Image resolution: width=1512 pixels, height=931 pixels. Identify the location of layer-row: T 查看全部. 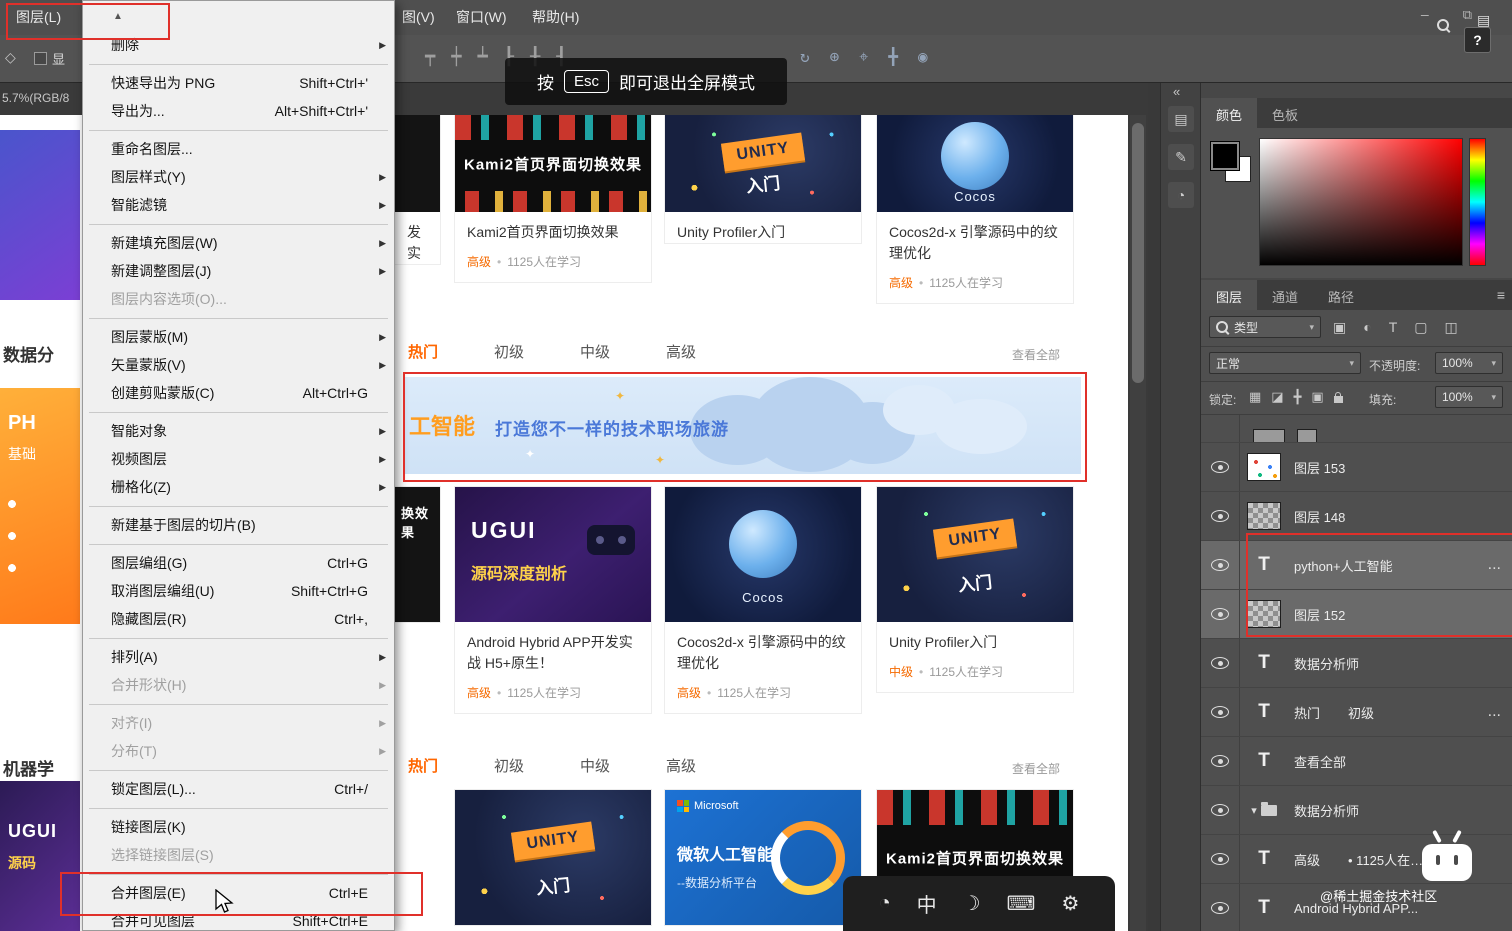
(1356, 761).